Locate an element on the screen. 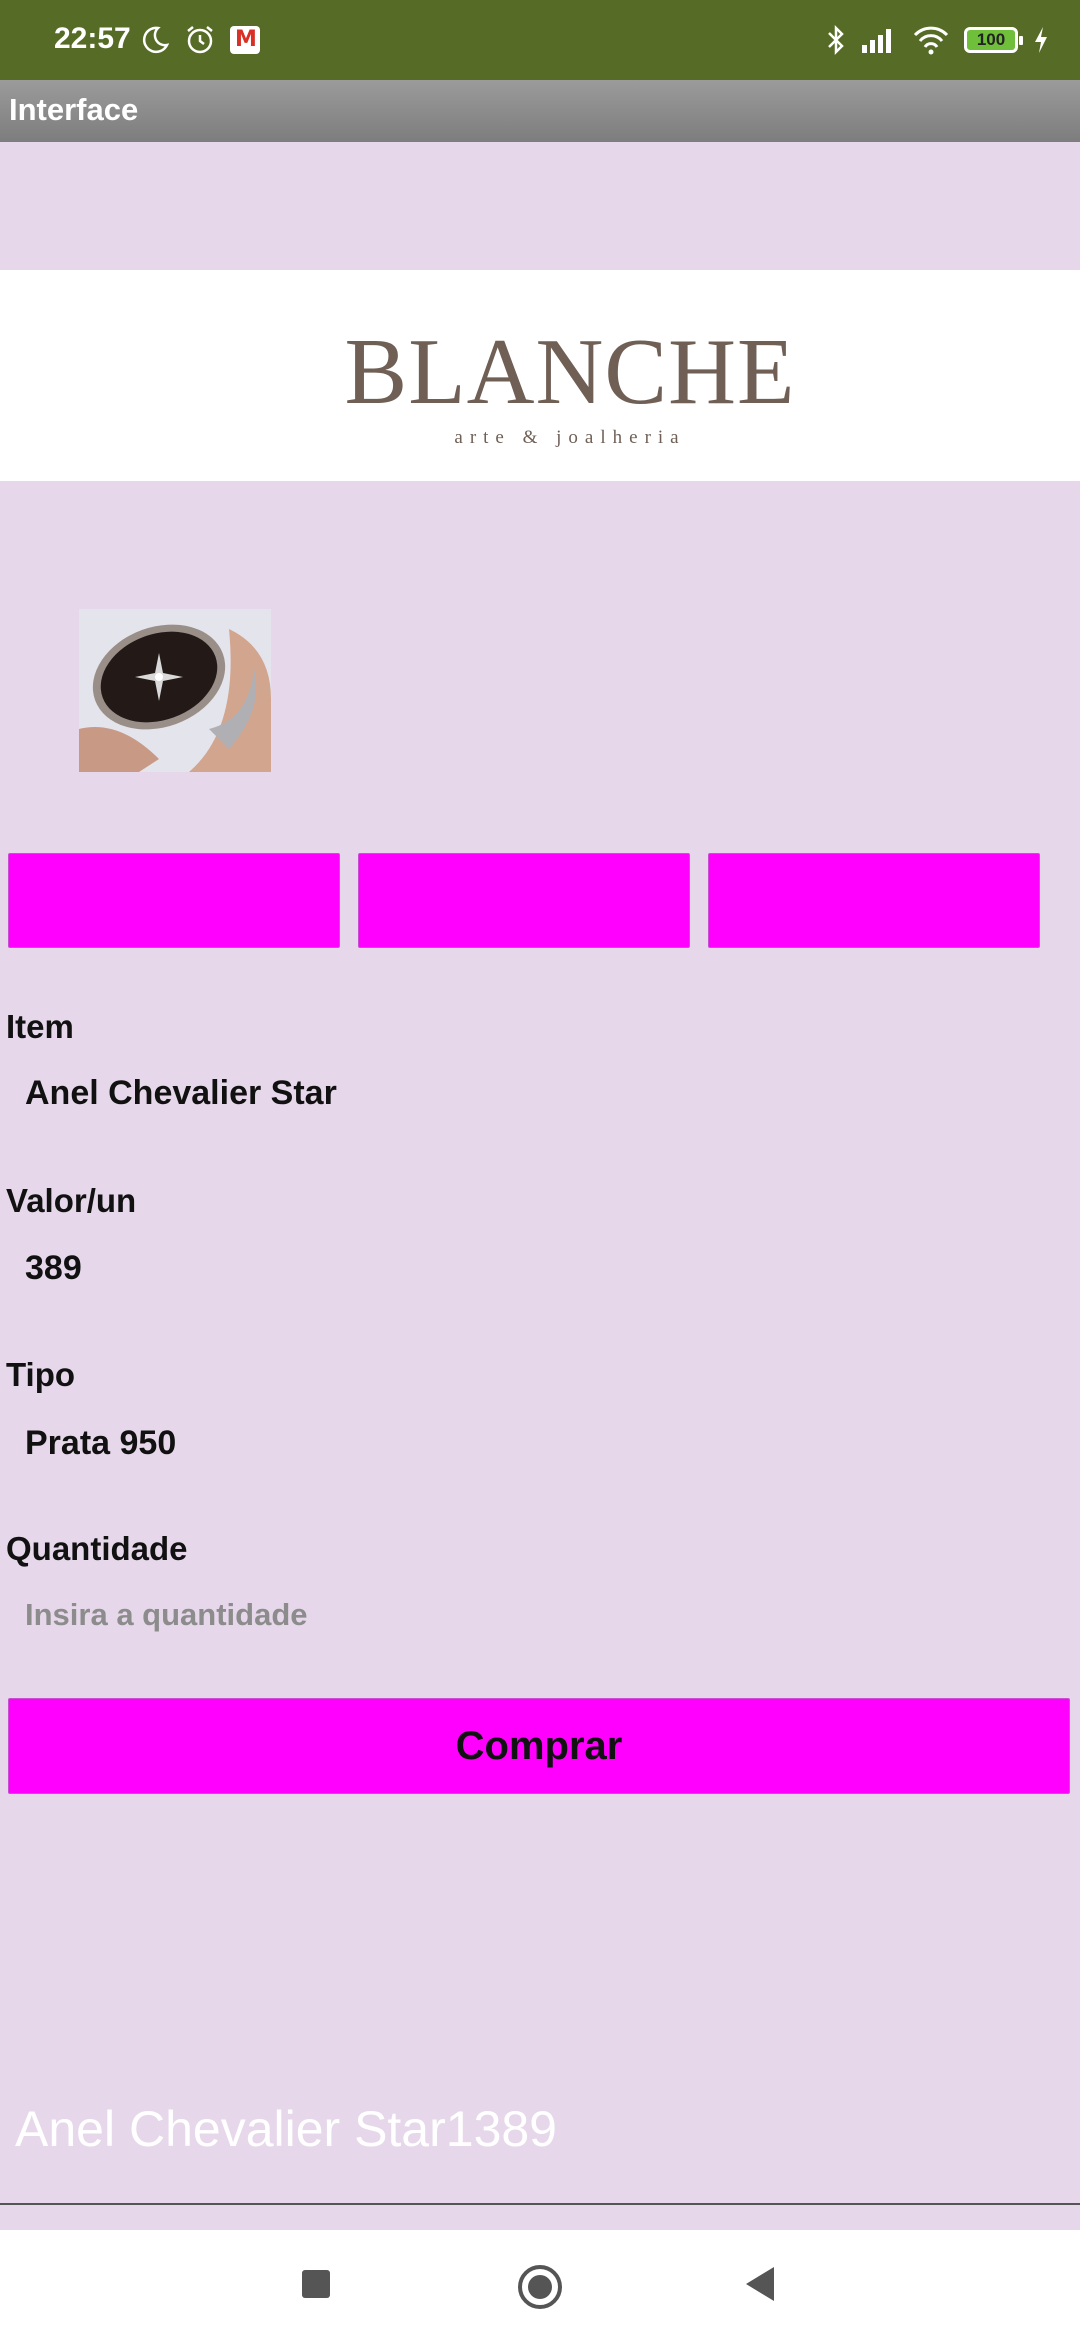 The height and width of the screenshot is (2340, 1080). app-title: Interface is located at coordinates (74, 109).